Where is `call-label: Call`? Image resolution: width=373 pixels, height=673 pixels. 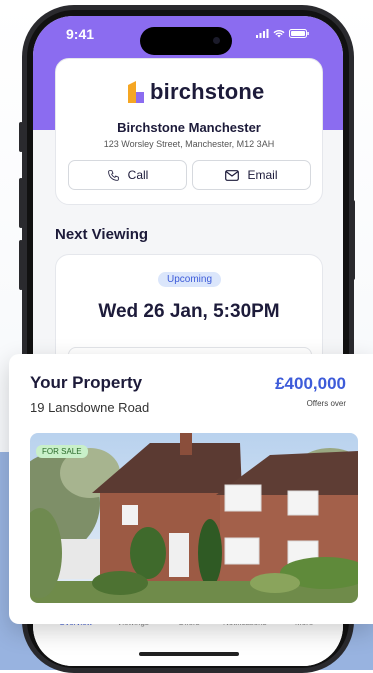 call-label: Call is located at coordinates (138, 175).